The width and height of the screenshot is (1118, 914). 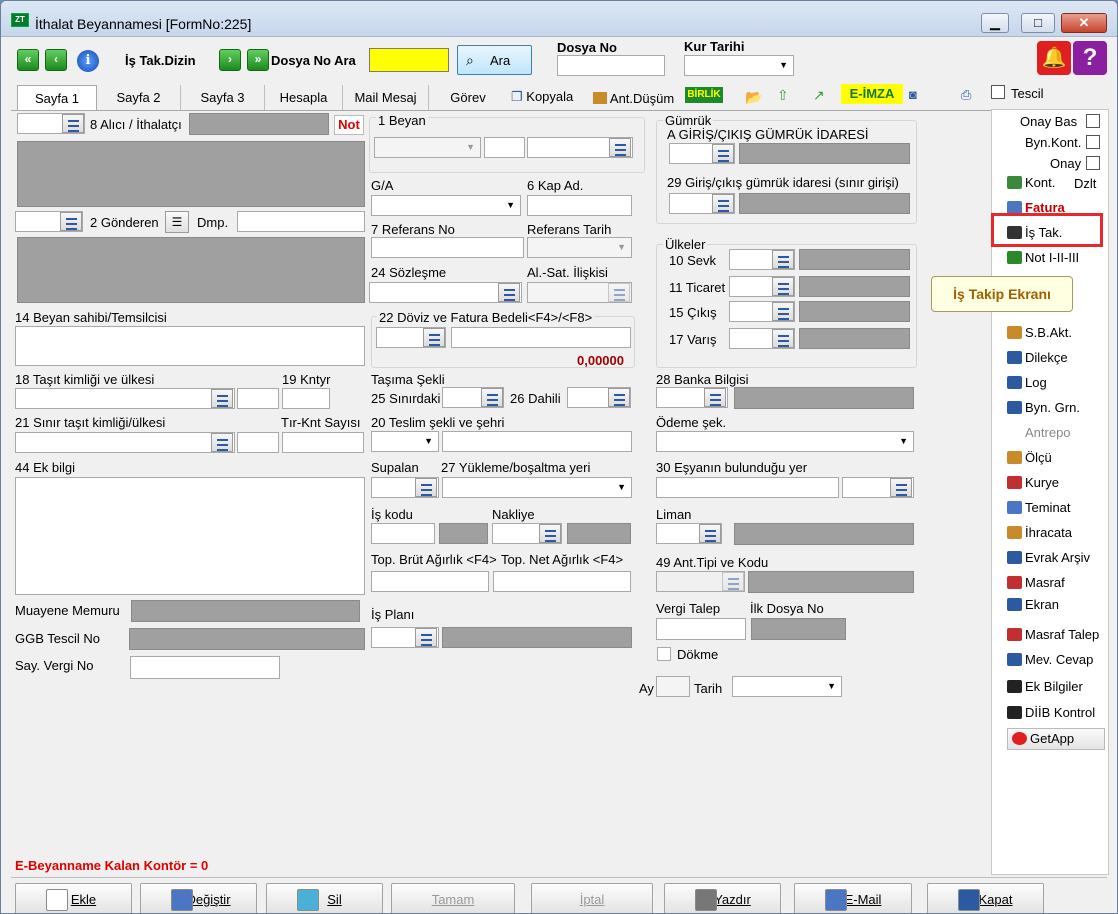 I want to click on sidebar-item-16: Mev. Cevap, so click(x=1050, y=660).